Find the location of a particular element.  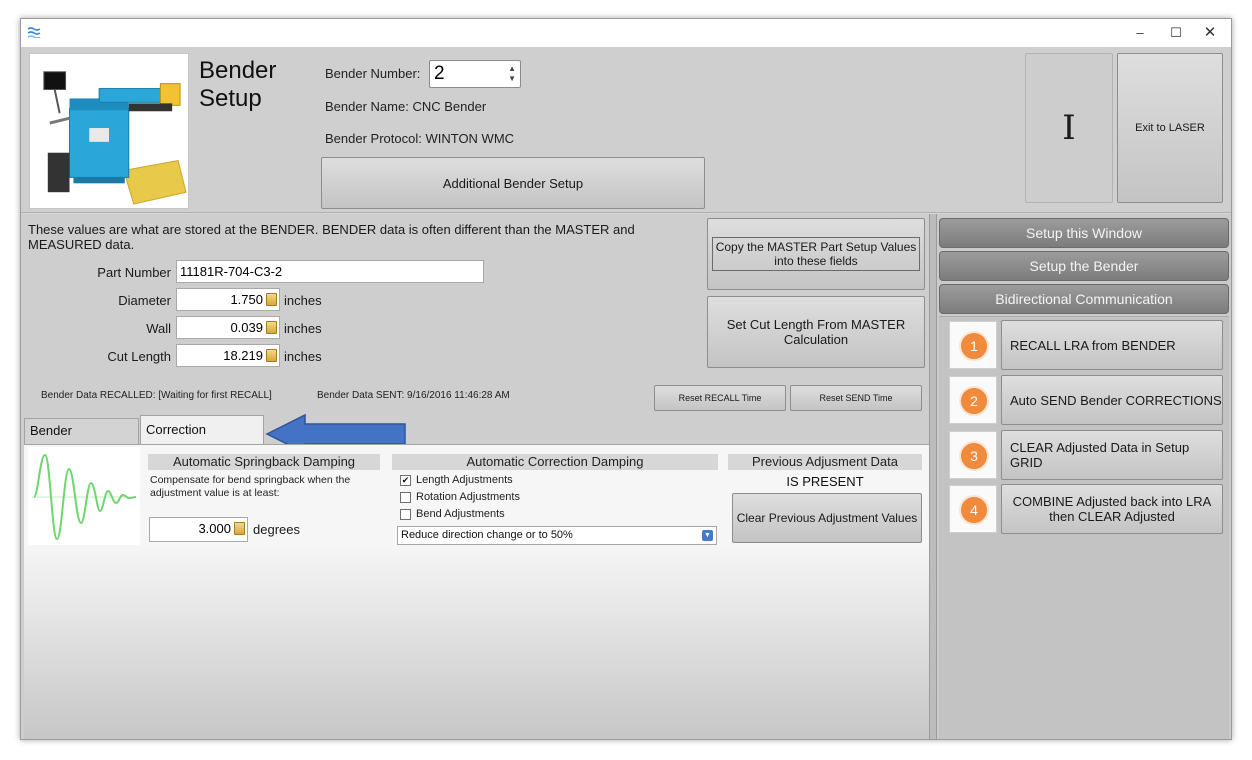

chevron-down-icon: ▼ is located at coordinates (707, 535).